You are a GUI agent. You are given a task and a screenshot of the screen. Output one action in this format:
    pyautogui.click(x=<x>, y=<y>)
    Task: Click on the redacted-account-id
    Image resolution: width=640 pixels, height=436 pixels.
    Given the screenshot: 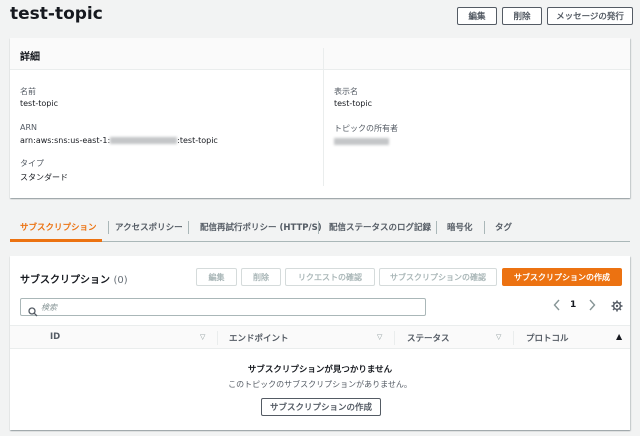 What is the action you would take?
    pyautogui.click(x=144, y=140)
    